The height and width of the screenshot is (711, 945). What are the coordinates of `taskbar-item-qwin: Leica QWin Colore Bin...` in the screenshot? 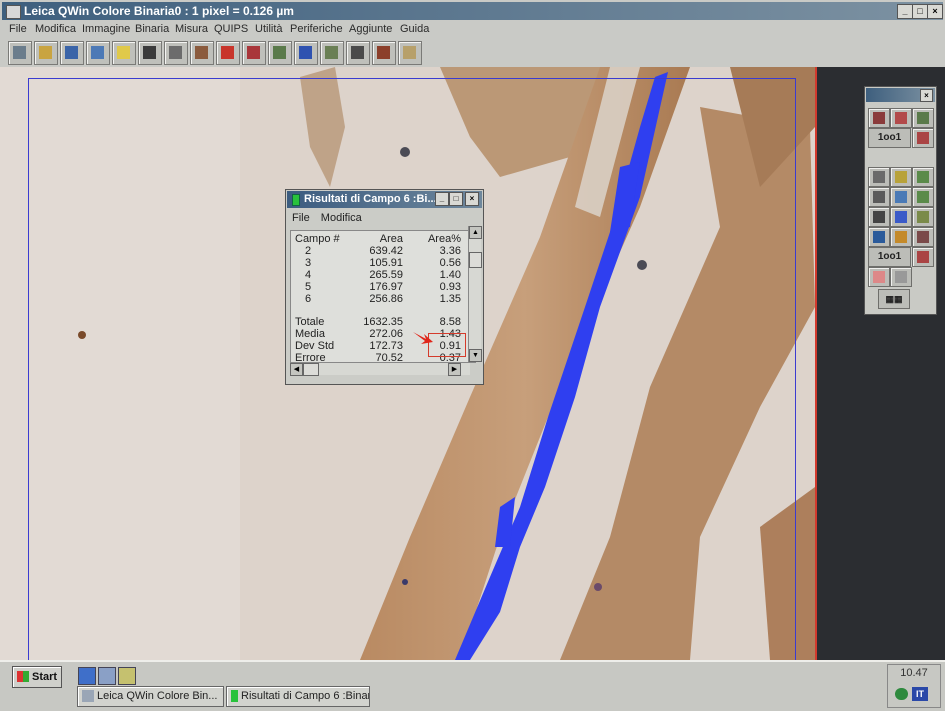 It's located at (150, 696).